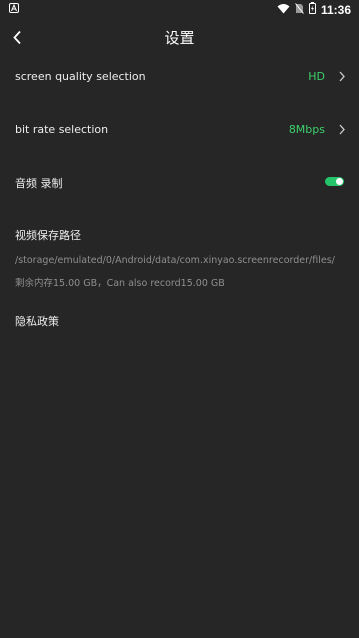 The image size is (359, 638). Describe the element at coordinates (306, 129) in the screenshot. I see `bitrate-value: 8Mbps` at that location.